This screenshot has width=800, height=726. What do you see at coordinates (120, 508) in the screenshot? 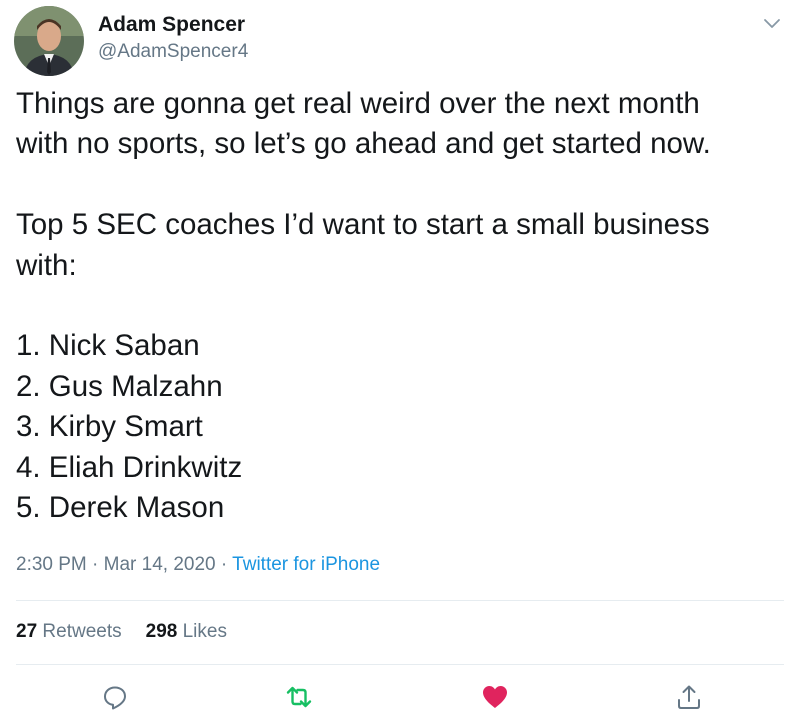
I see `list-item: 5. Derek Mason` at bounding box center [120, 508].